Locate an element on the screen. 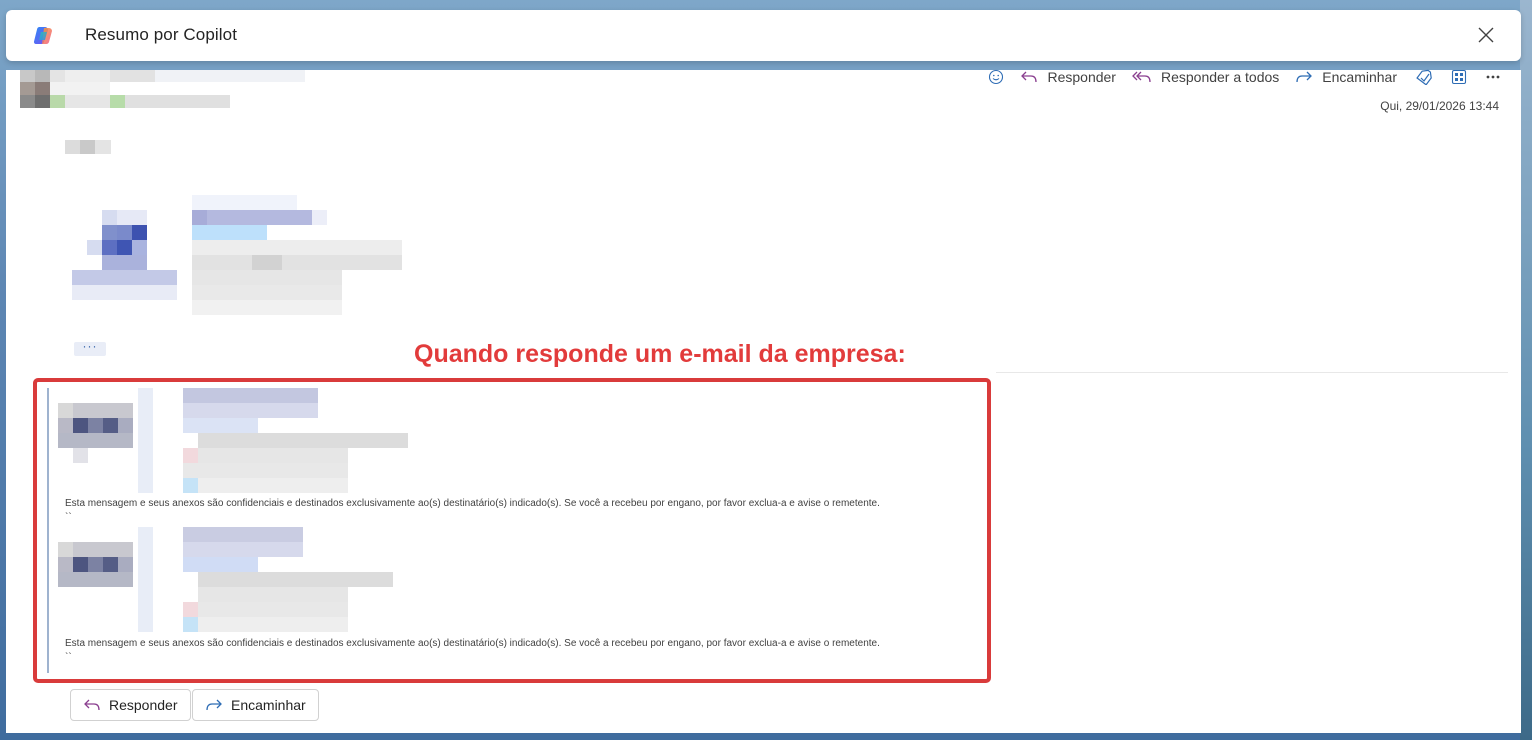  footer-forward-label: Encaminhar is located at coordinates (268, 705).